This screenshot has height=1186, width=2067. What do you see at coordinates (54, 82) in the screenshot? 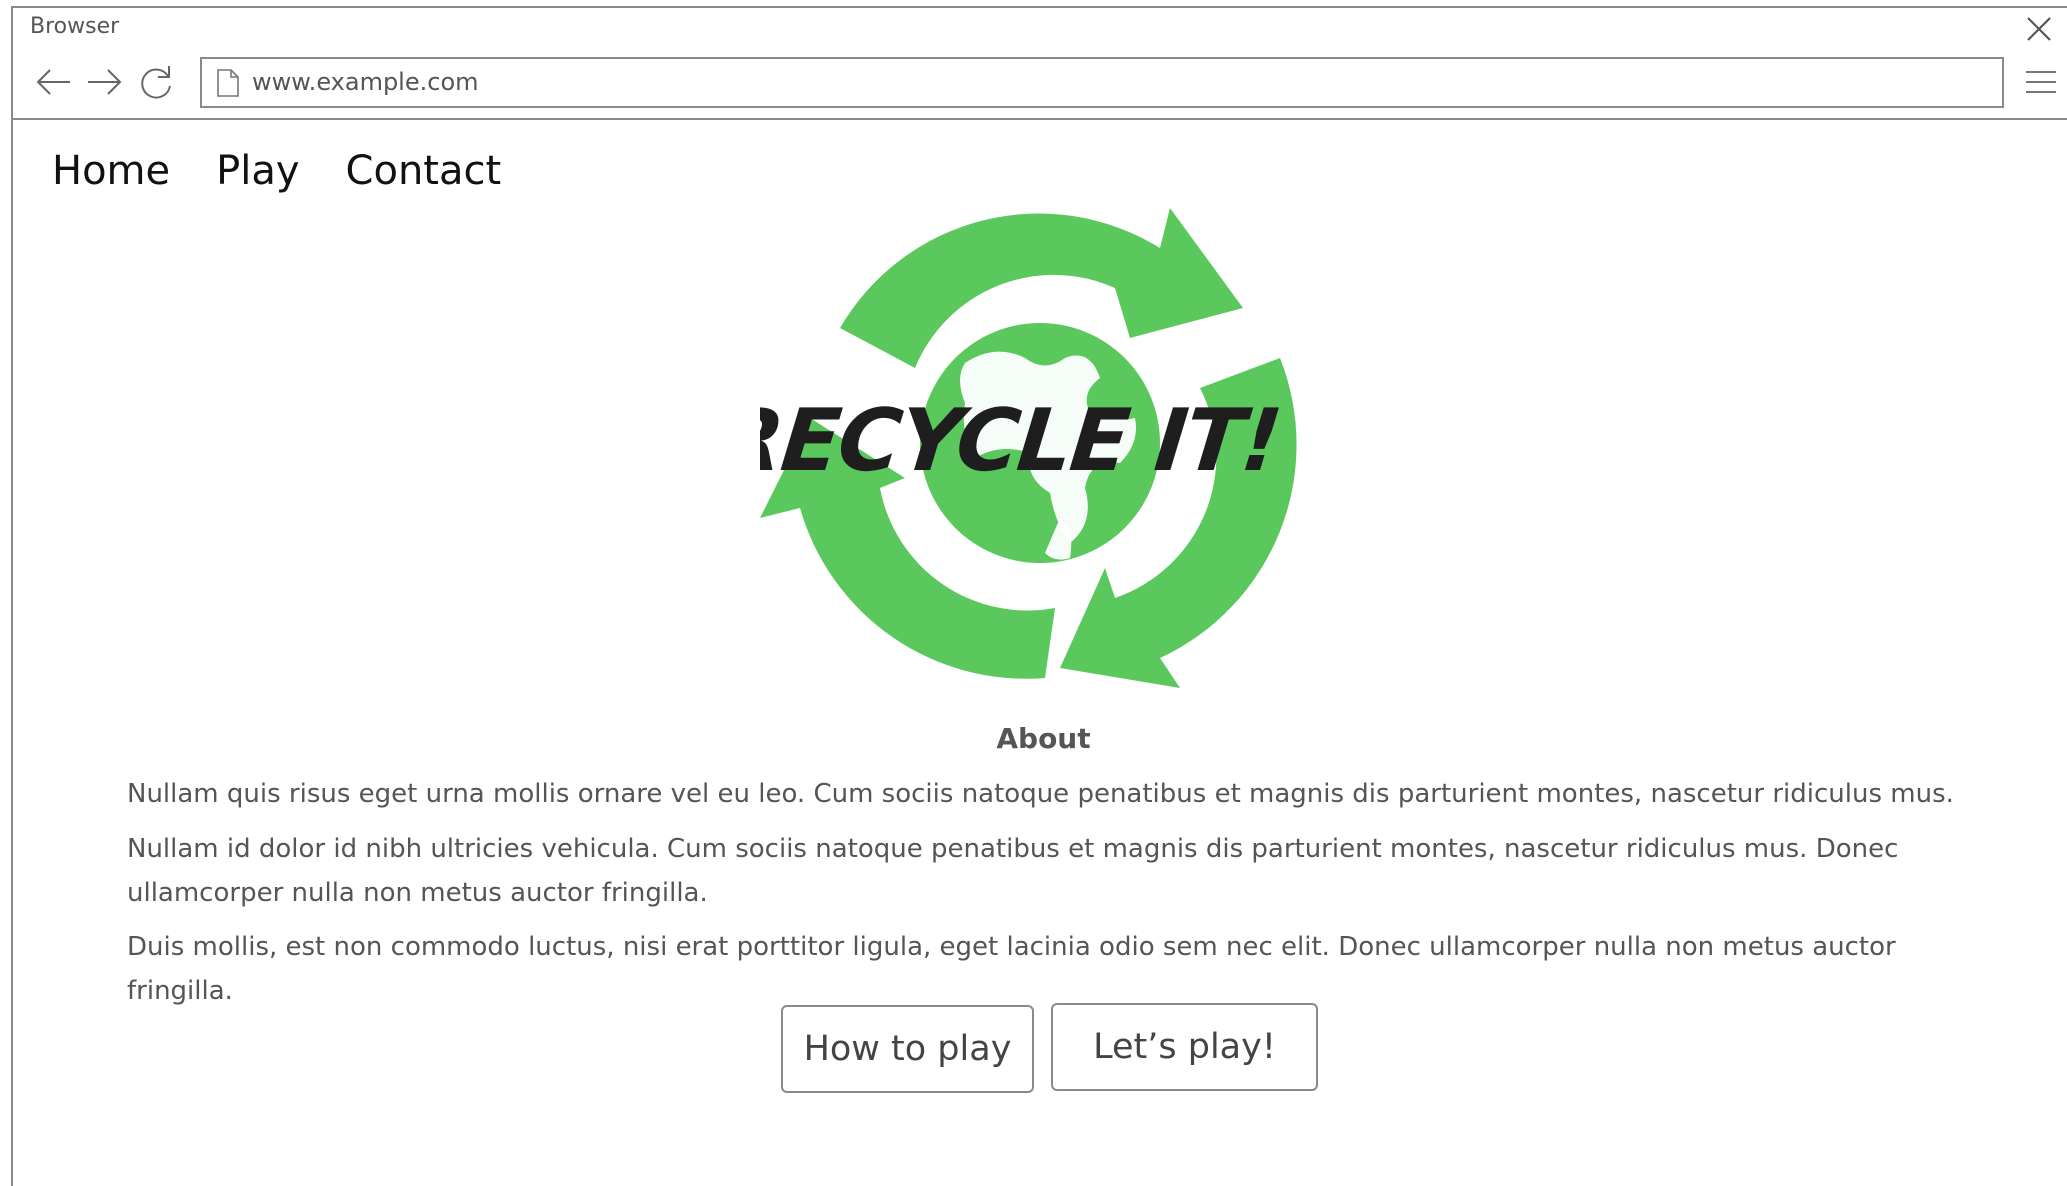
I see `arrow-left-icon` at bounding box center [54, 82].